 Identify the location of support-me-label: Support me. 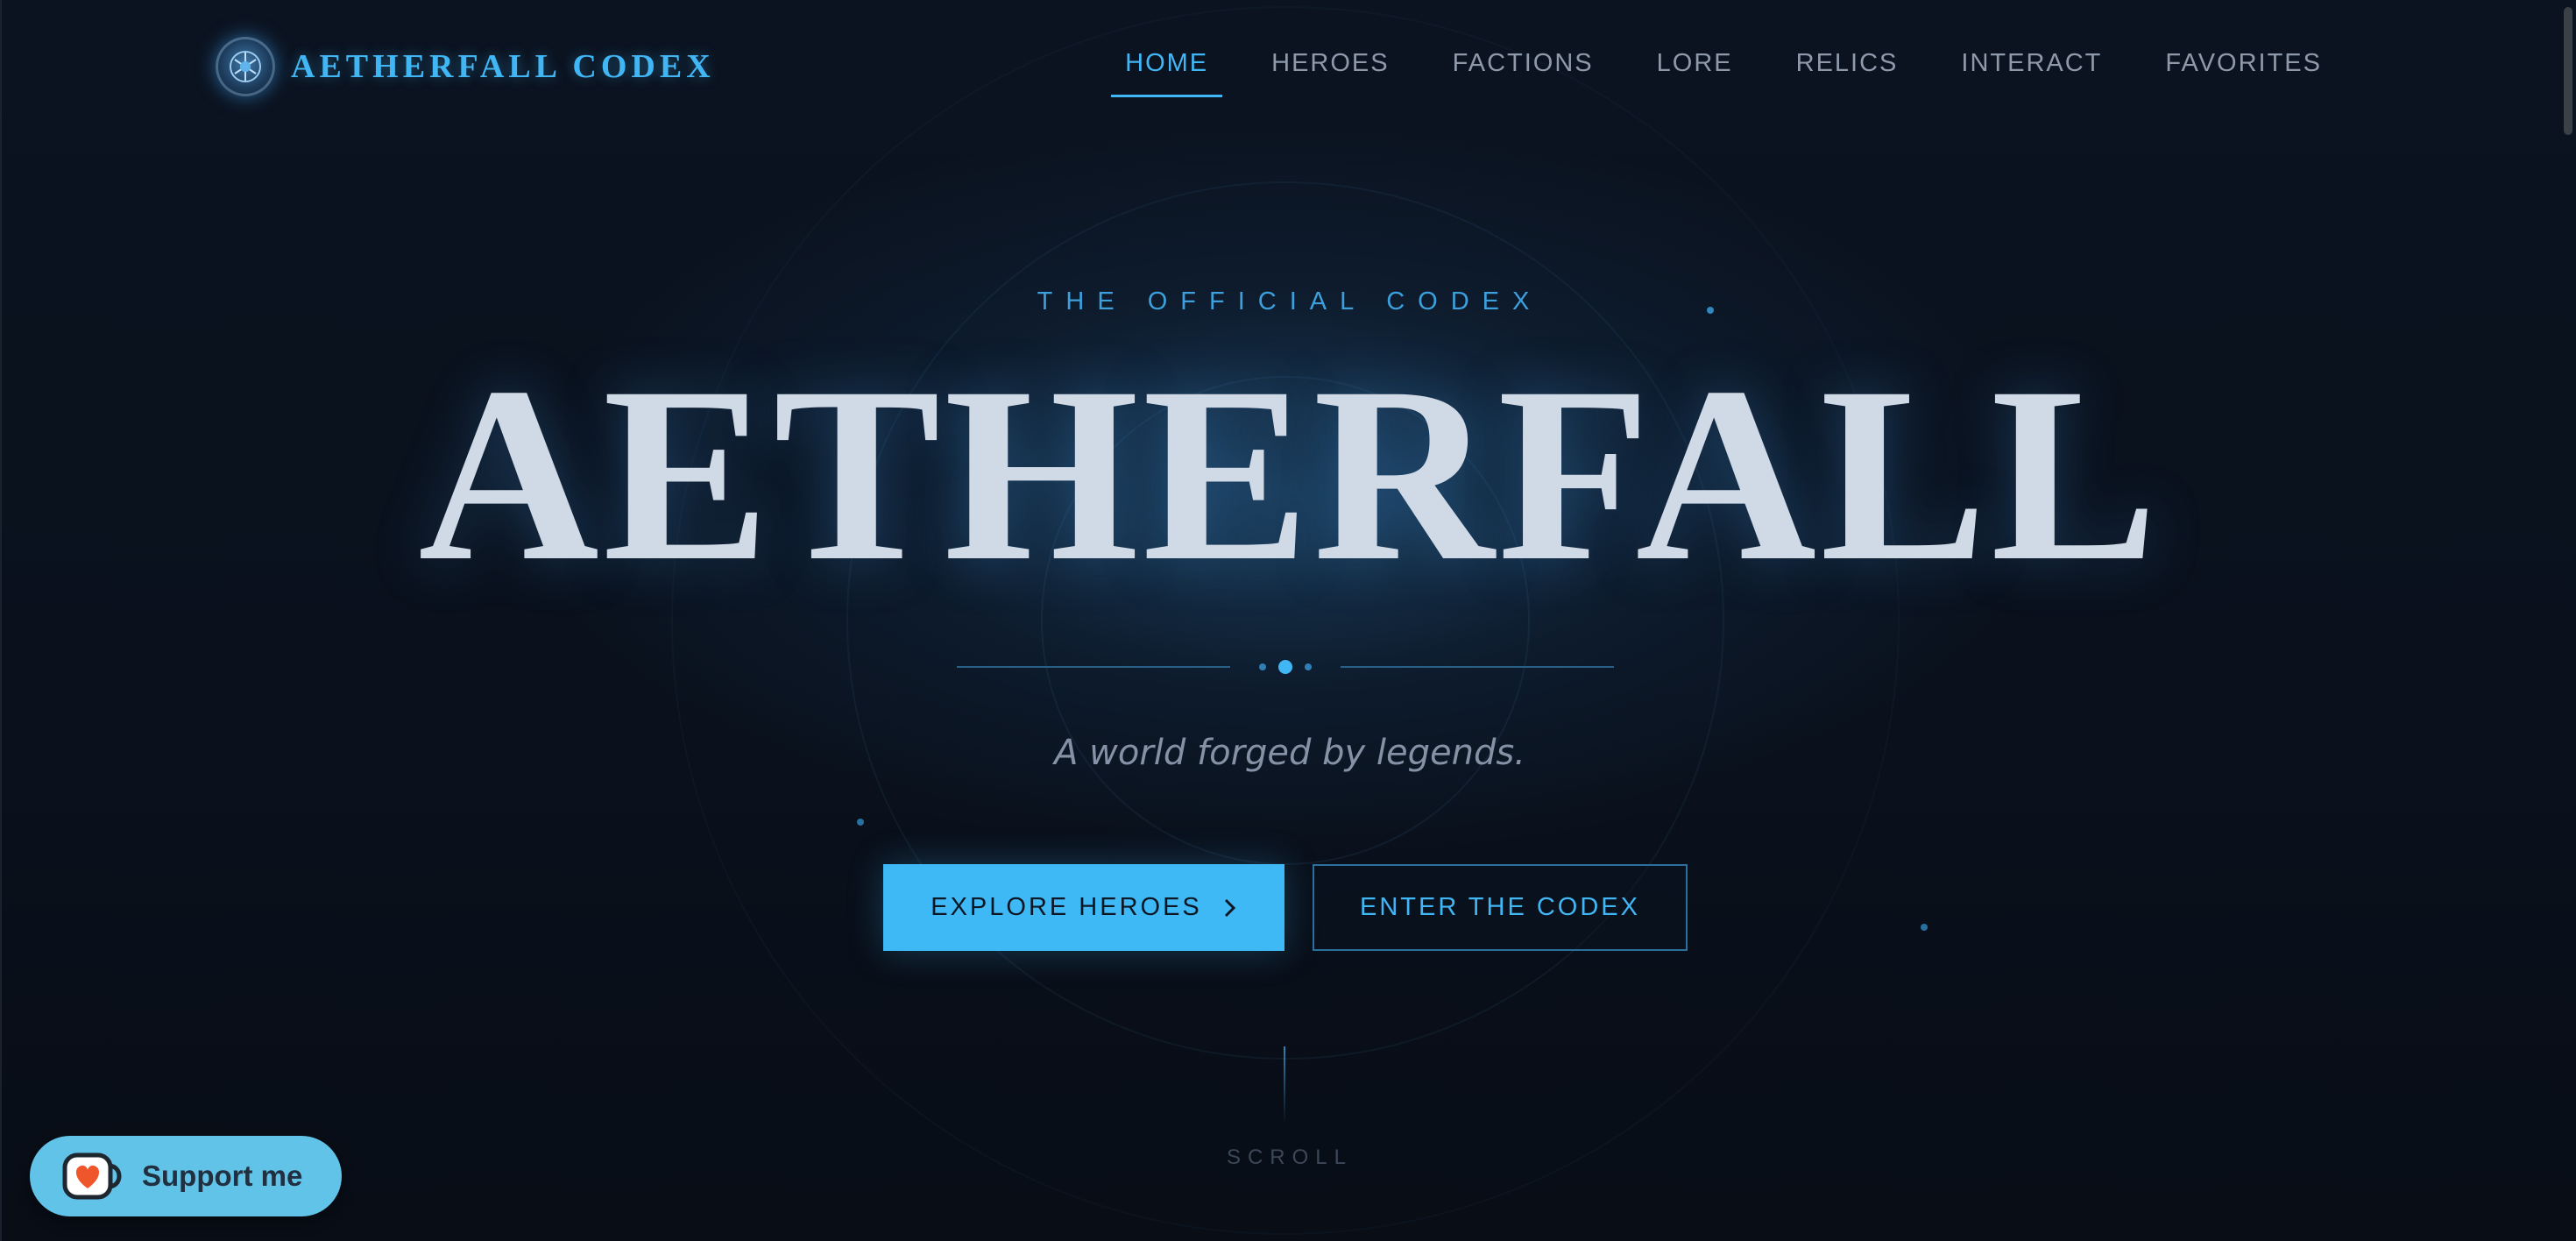
(222, 1175).